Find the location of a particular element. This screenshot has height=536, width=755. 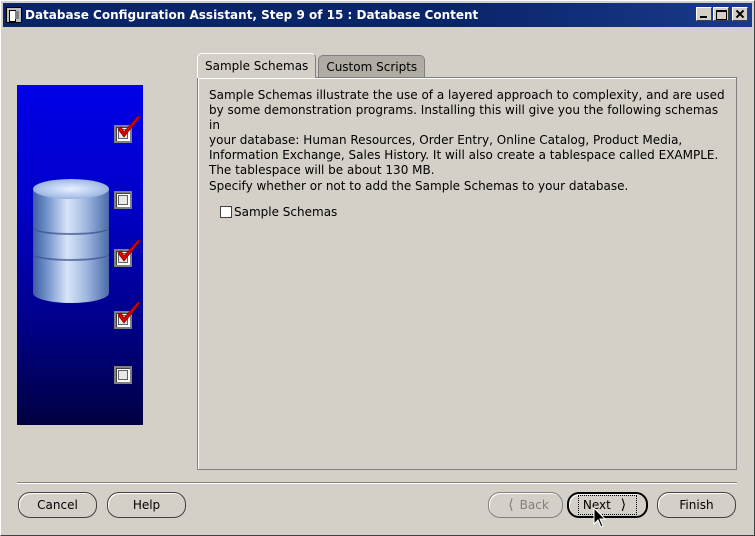

sample-schemas-checkbox-label: Sample Schemas is located at coordinates (285, 212).